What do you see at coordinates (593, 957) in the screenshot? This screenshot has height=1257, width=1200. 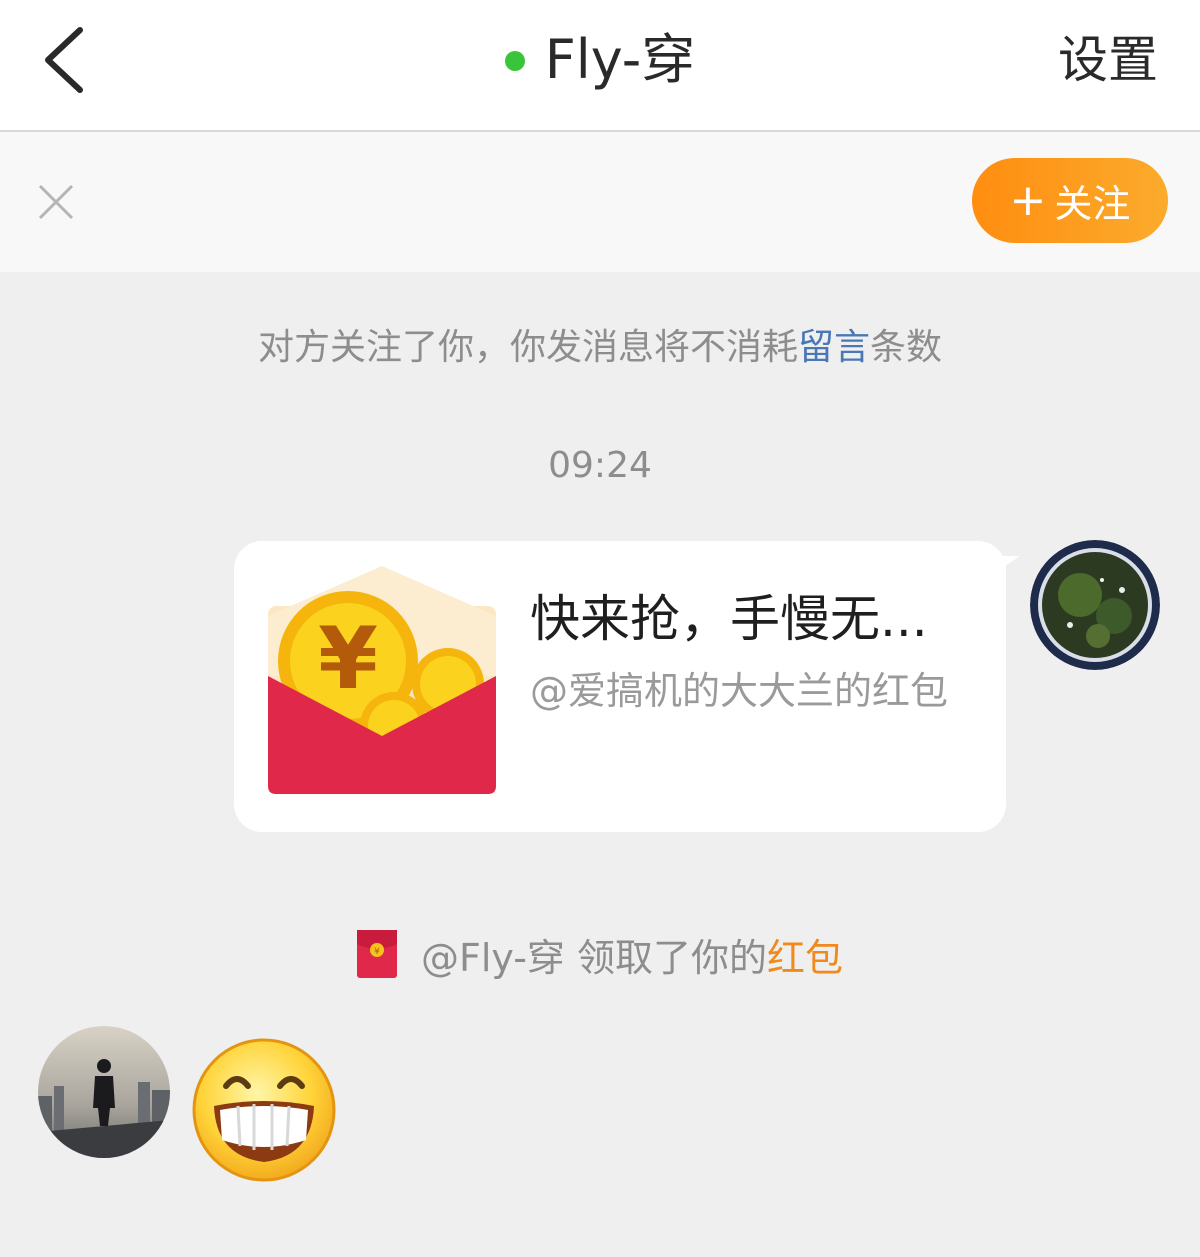 I see `system-message-text: @Fly-穿 领取了你的` at bounding box center [593, 957].